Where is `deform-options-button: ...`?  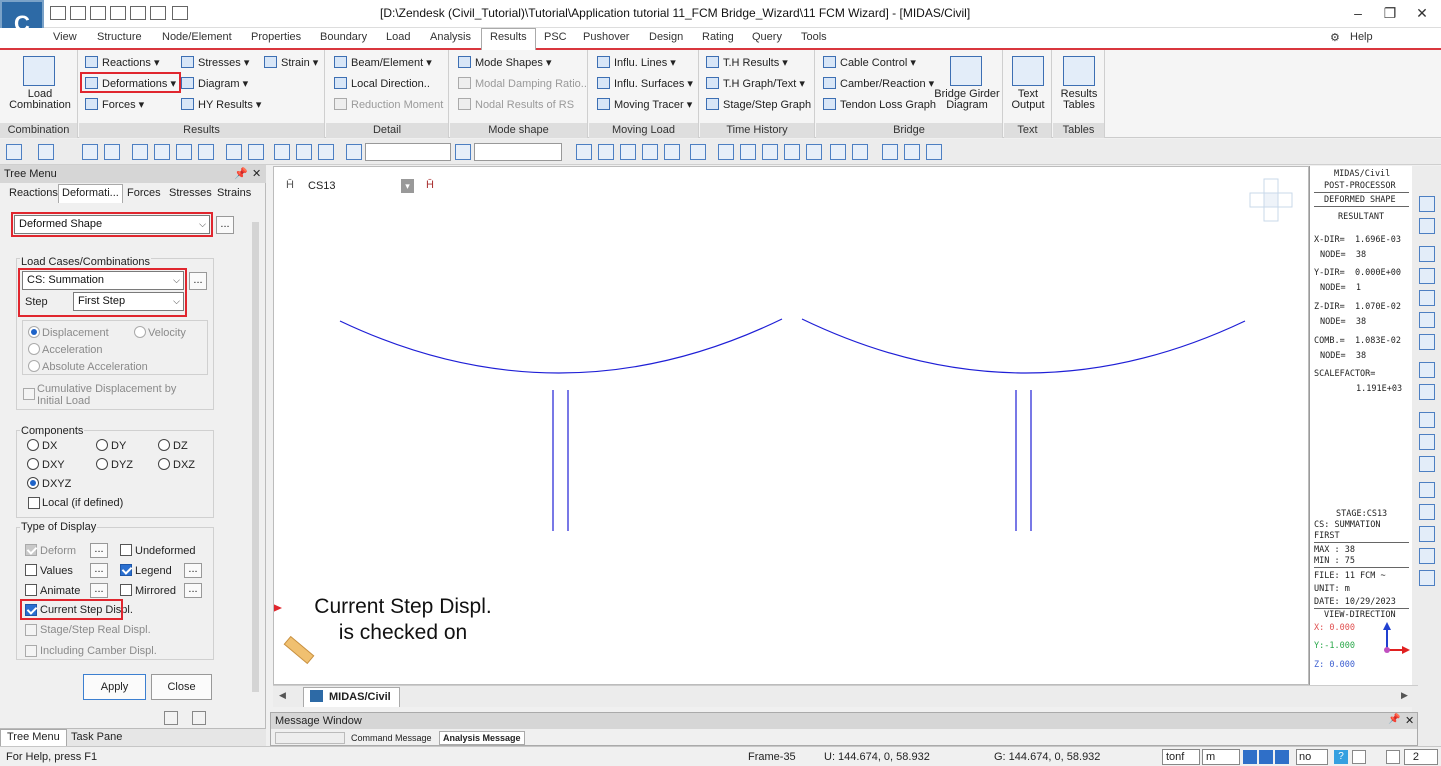
deform-options-button: ... is located at coordinates (99, 550).